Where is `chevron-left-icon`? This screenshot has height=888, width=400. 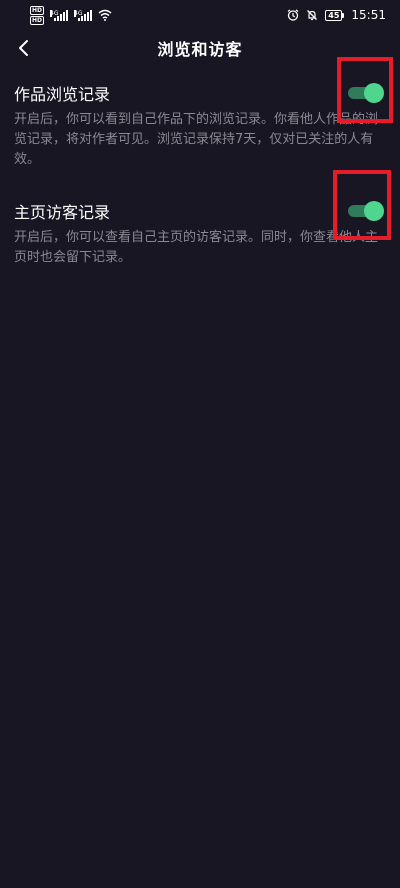 chevron-left-icon is located at coordinates (23, 48).